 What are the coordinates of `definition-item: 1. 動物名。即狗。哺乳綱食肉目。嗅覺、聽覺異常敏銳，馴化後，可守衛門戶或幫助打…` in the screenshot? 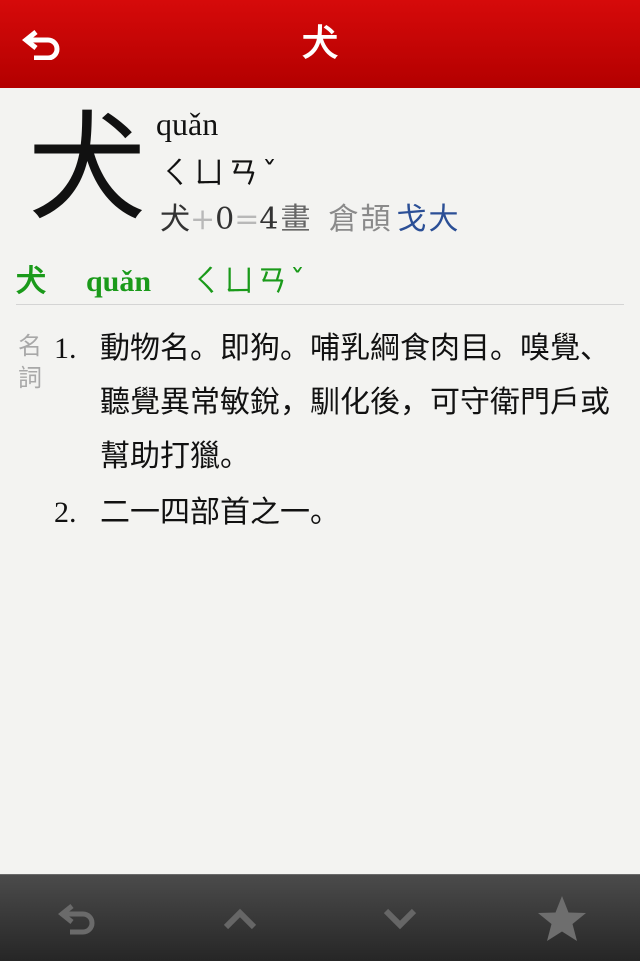 It's located at (334, 403).